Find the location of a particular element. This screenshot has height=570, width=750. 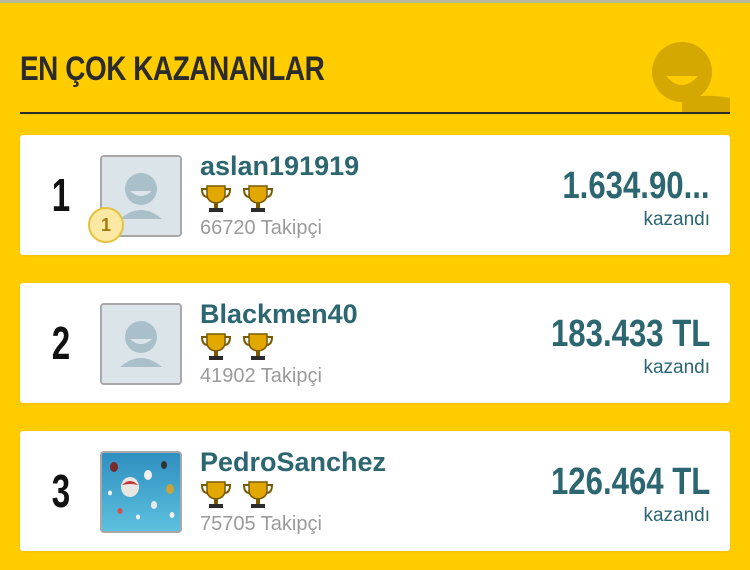

username-link: PedroSanchez is located at coordinates (293, 462).